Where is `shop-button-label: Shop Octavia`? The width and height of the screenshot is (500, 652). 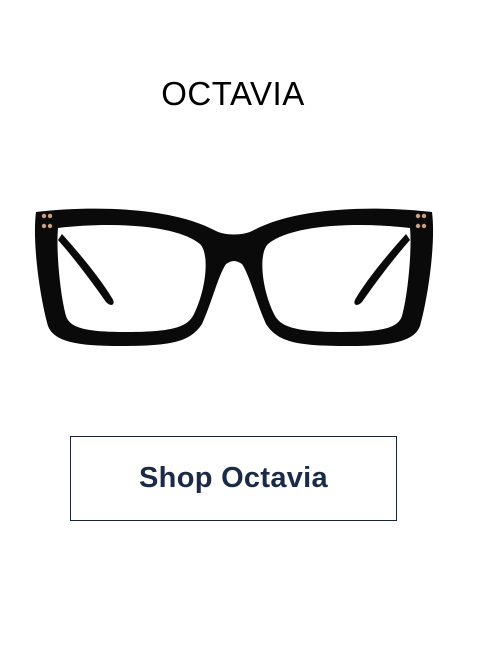 shop-button-label: Shop Octavia is located at coordinates (233, 478).